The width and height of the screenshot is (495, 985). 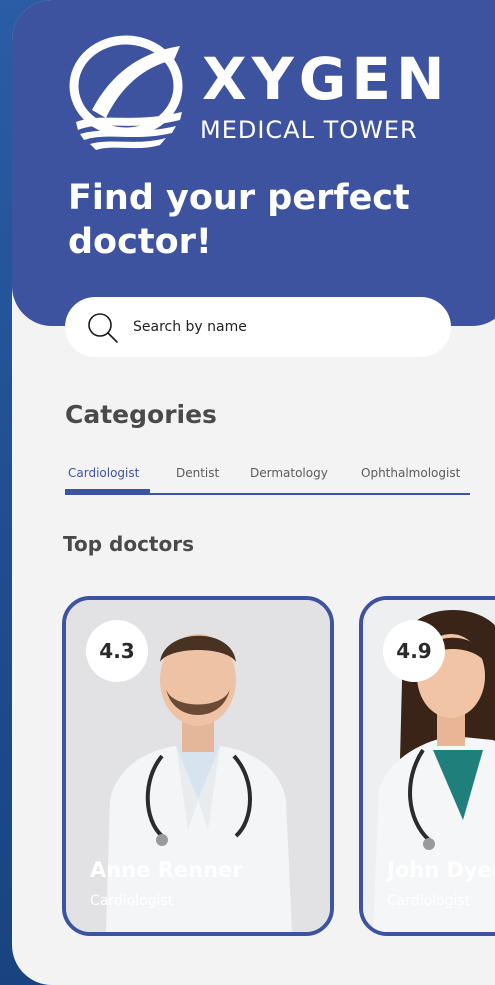 I want to click on brand-subtitle: MEDICAL TOWER, so click(x=309, y=130).